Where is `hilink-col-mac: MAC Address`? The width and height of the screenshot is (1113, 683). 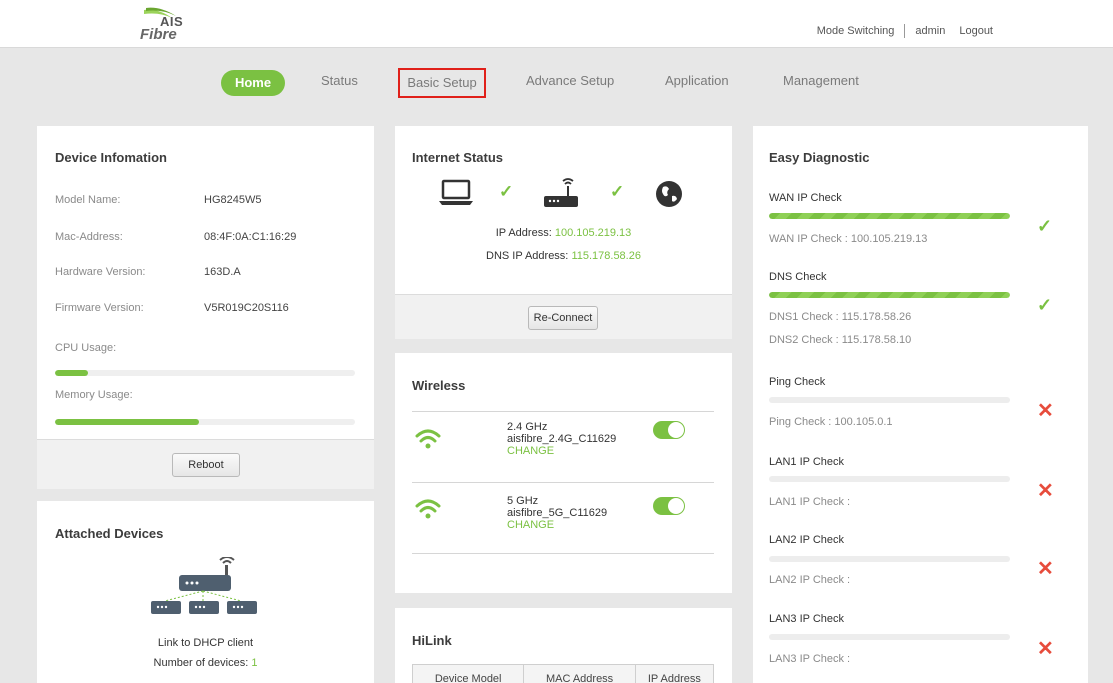
hilink-col-mac: MAC Address is located at coordinates (580, 674).